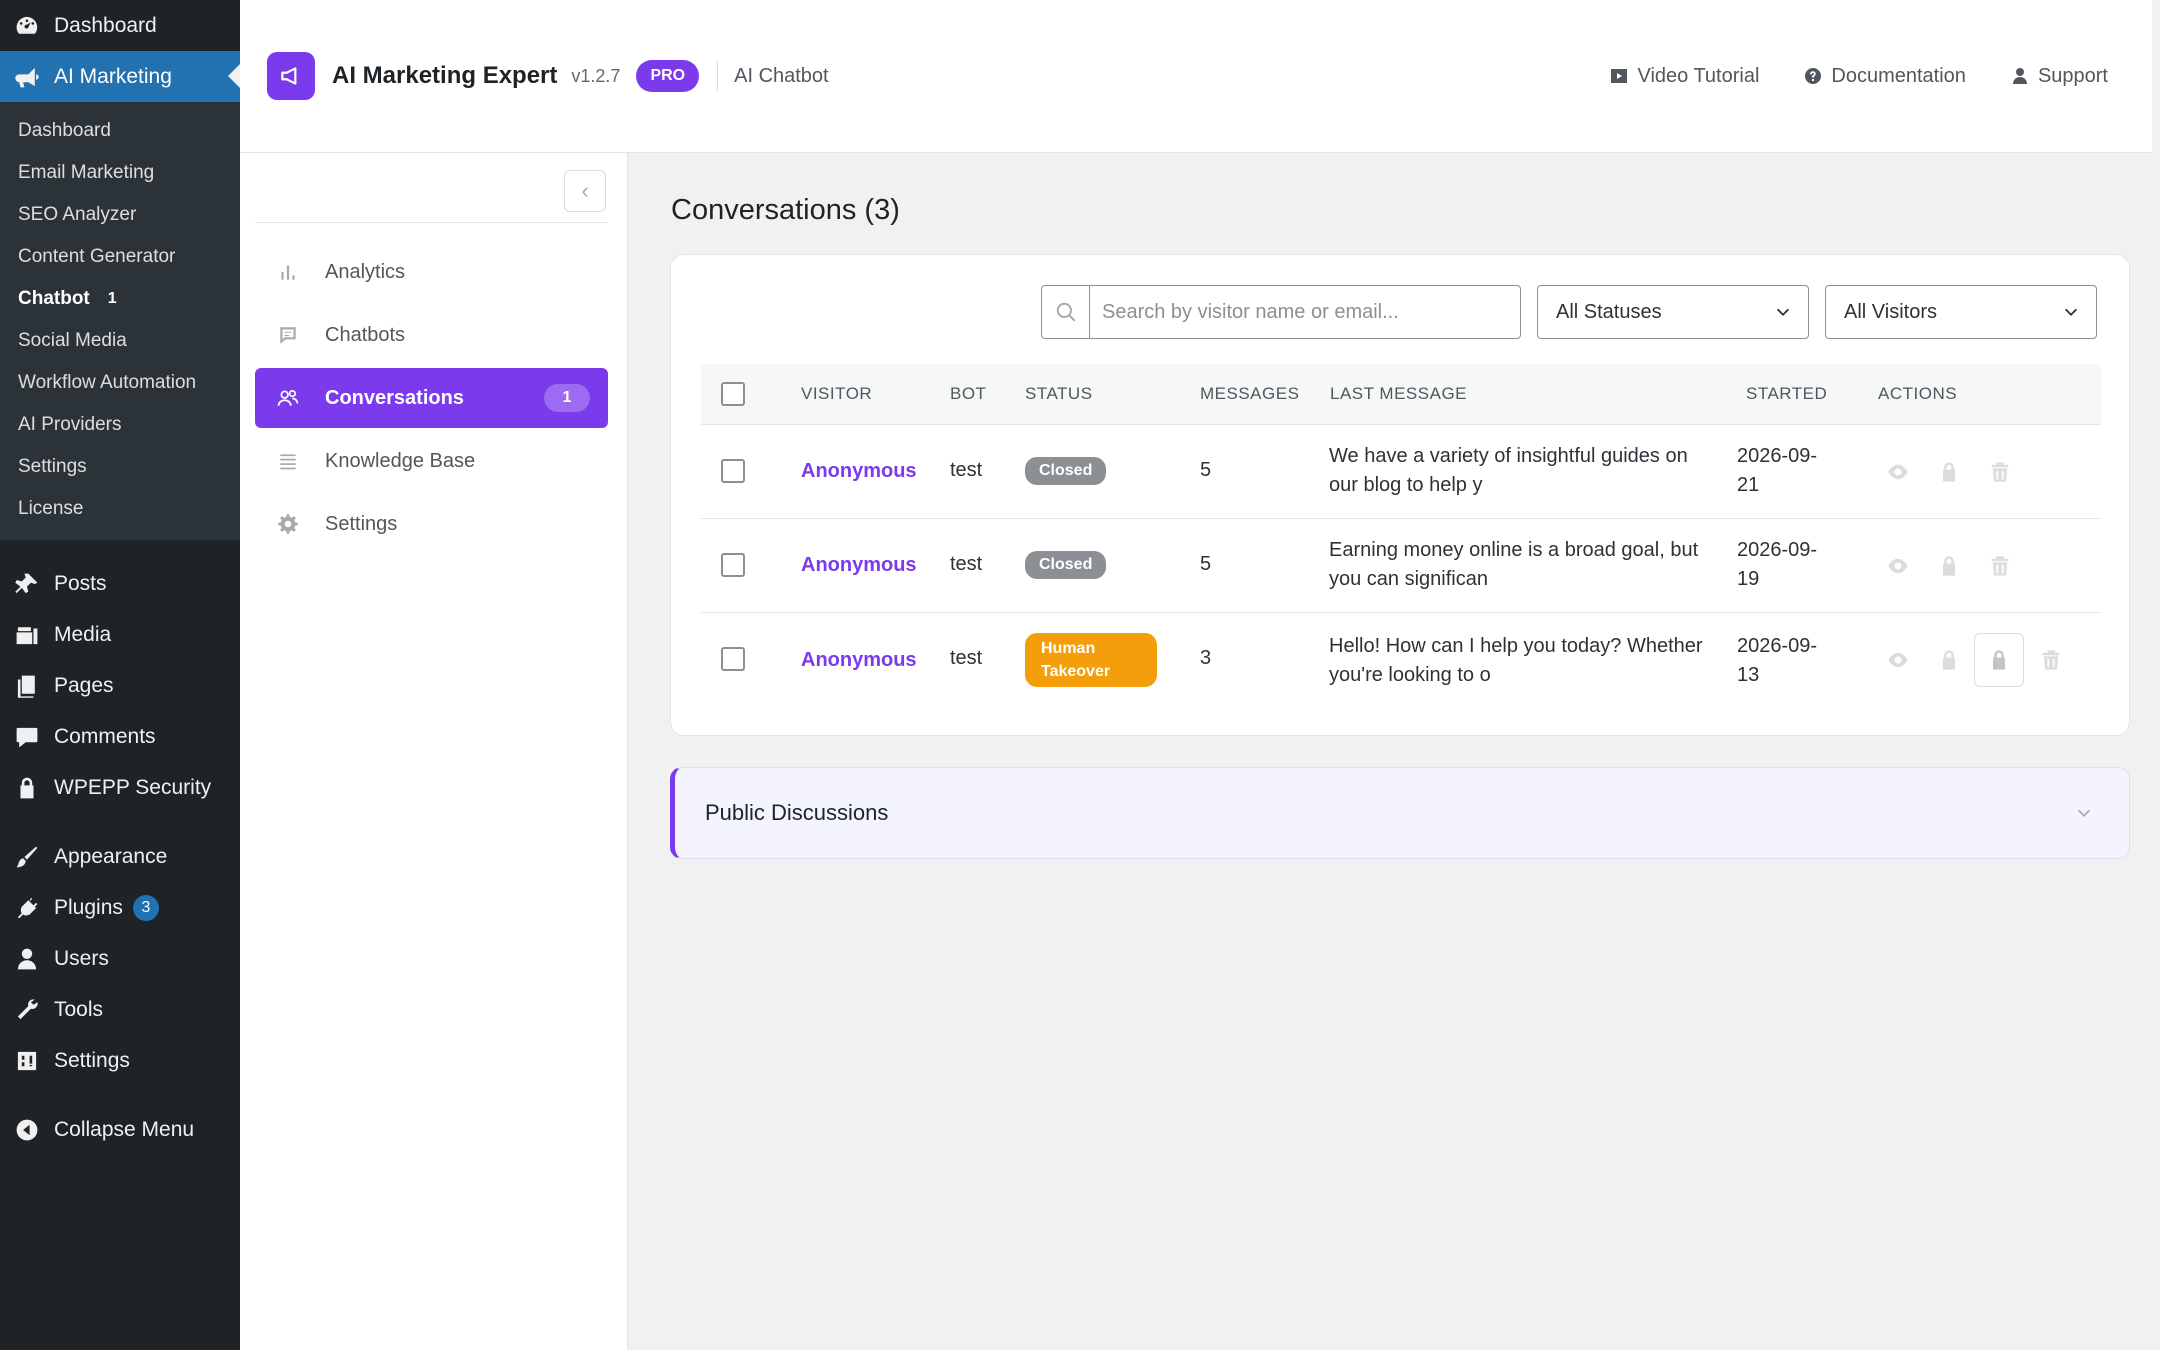  What do you see at coordinates (120, 467) in the screenshot?
I see `wp-submenu-settings: Settings` at bounding box center [120, 467].